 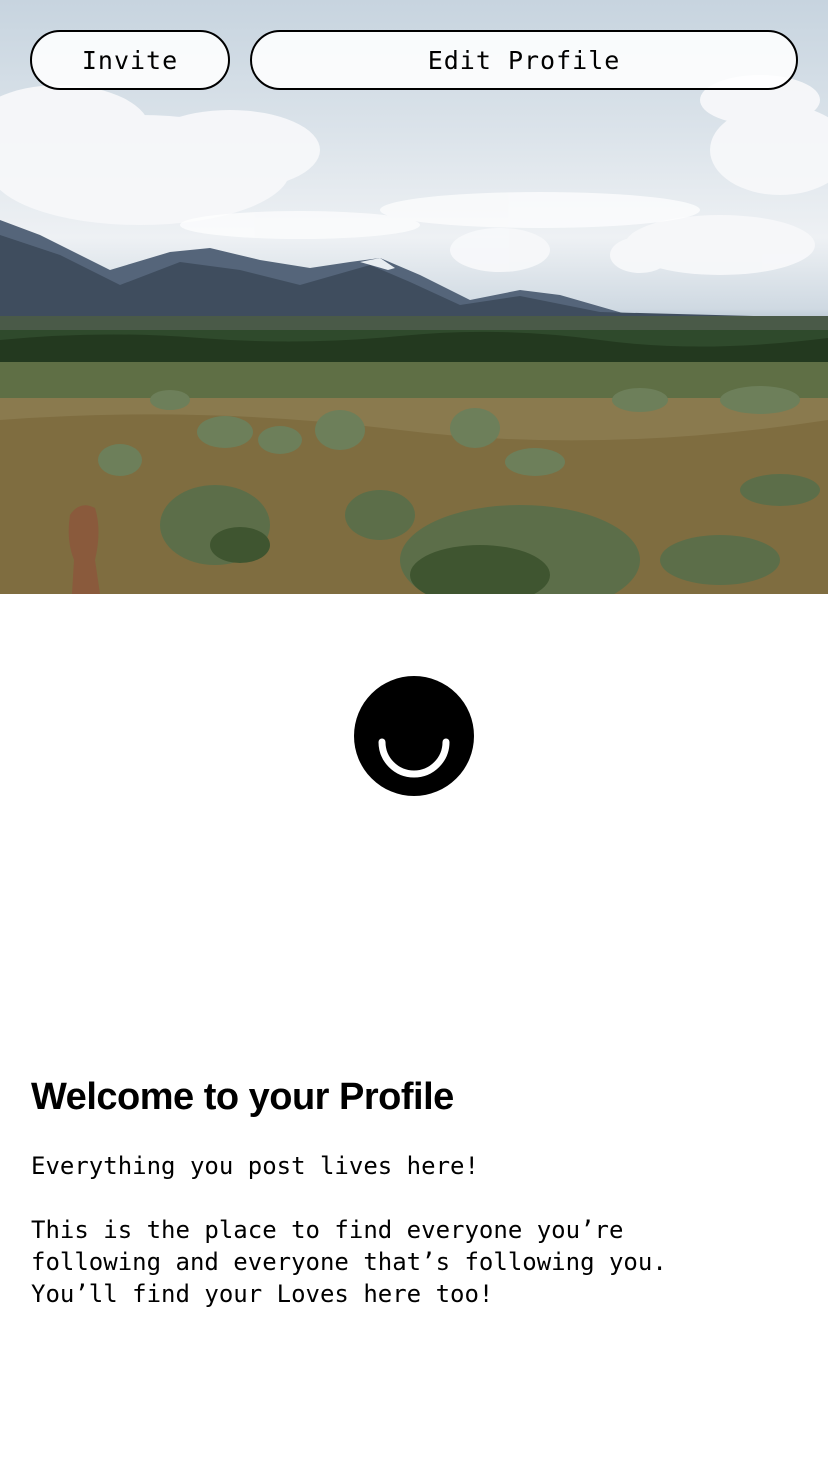 What do you see at coordinates (524, 60) in the screenshot?
I see `edit-profile-button: Edit Profile` at bounding box center [524, 60].